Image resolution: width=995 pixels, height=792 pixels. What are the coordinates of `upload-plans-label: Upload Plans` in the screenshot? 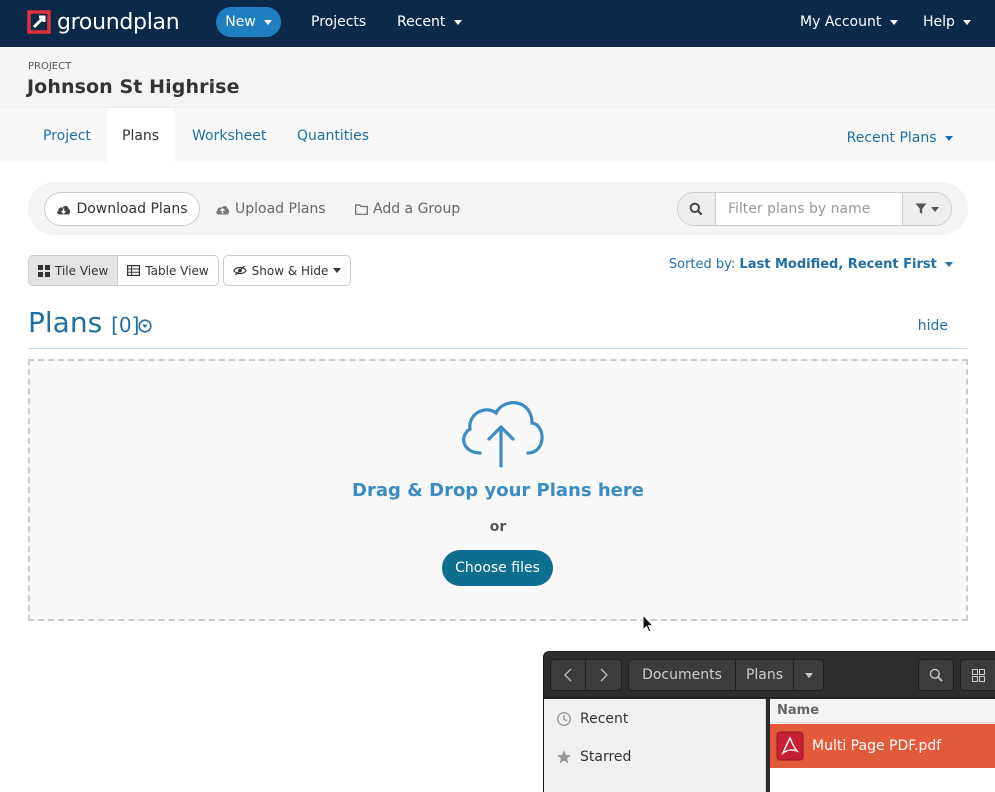 It's located at (280, 209).